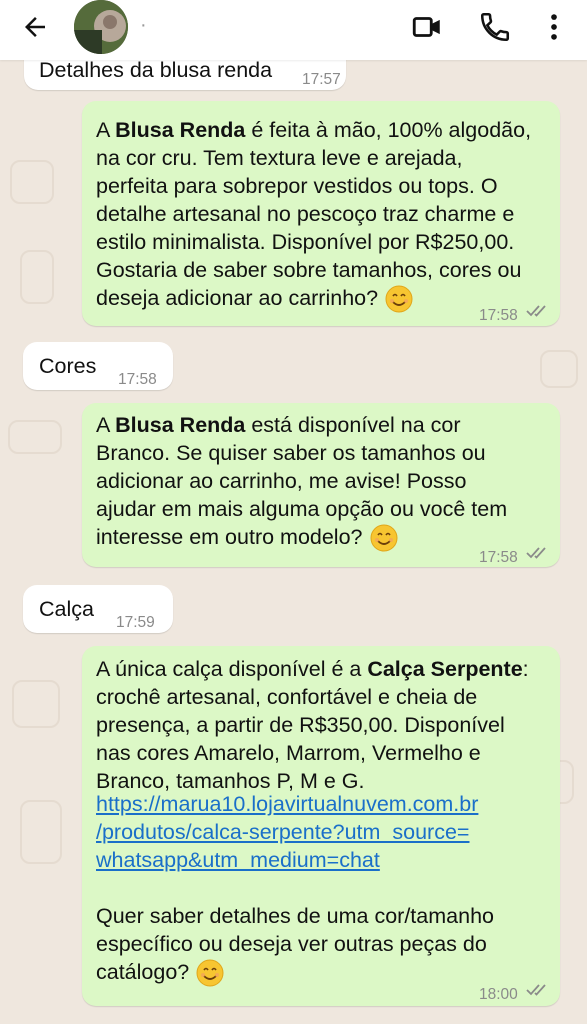 The image size is (587, 1024). I want to click on incoming-message: Cores 17:58, so click(98, 366).